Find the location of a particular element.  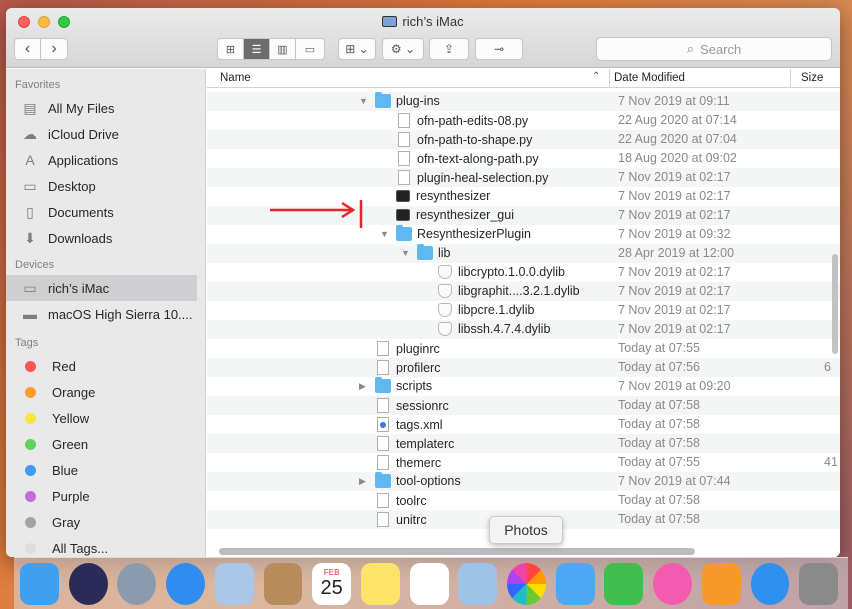

file-row: ▼ plug-ins 7 Nov 2019 at 09:11 is located at coordinates (523, 101).